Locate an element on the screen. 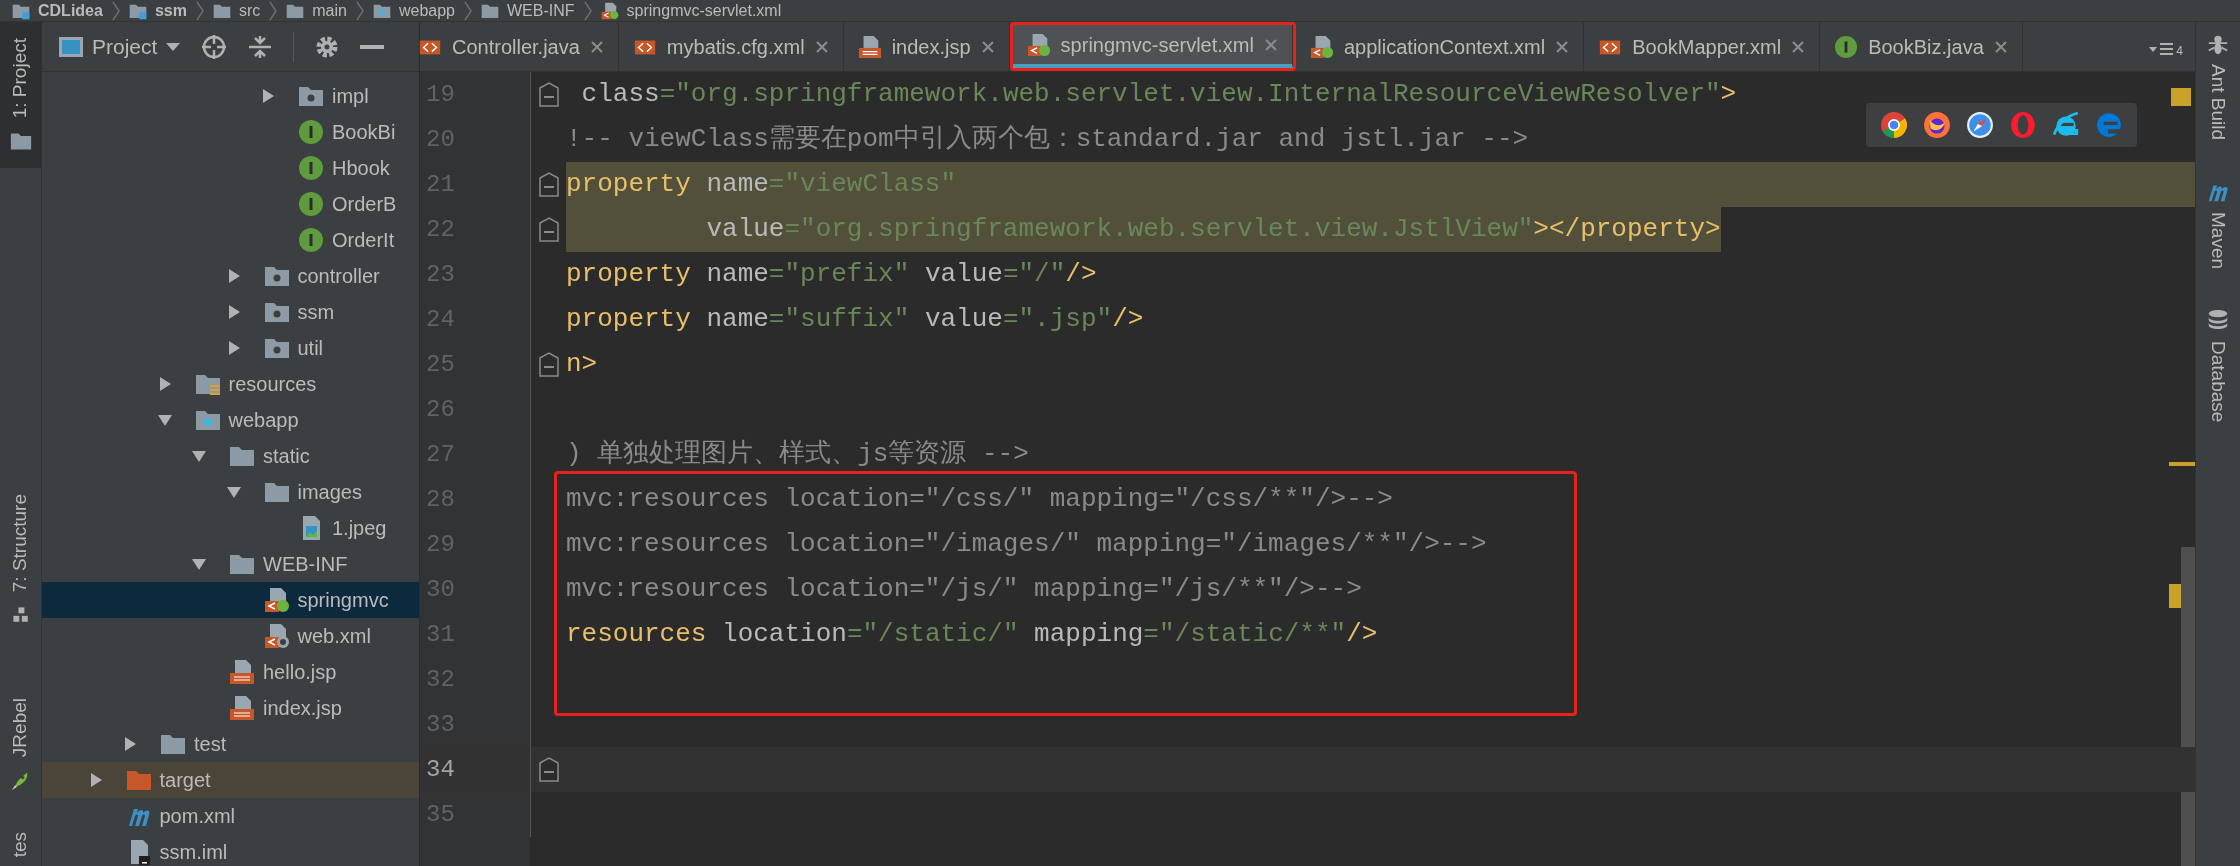 This screenshot has width=2240, height=866. tree-item: ssm is located at coordinates (230, 312).